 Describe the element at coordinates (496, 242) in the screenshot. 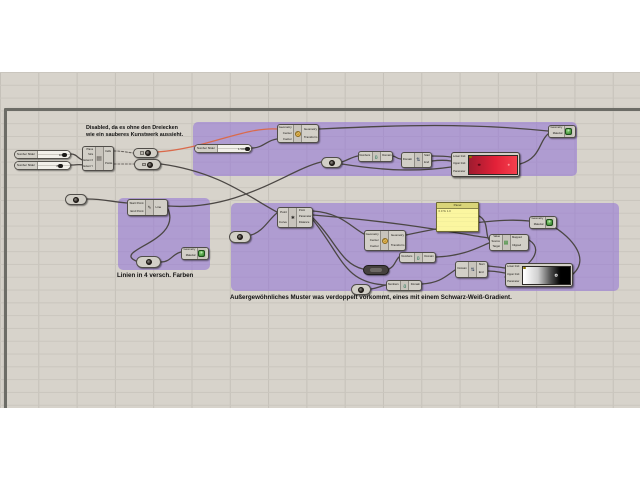

I see `remap-inputs: Value Source Target` at that location.